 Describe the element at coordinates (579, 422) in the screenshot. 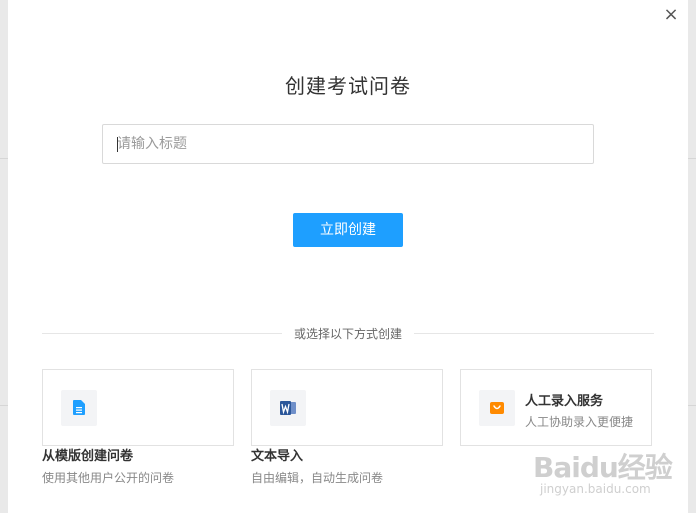

I see `option-description: 人工协助录入更便捷` at that location.